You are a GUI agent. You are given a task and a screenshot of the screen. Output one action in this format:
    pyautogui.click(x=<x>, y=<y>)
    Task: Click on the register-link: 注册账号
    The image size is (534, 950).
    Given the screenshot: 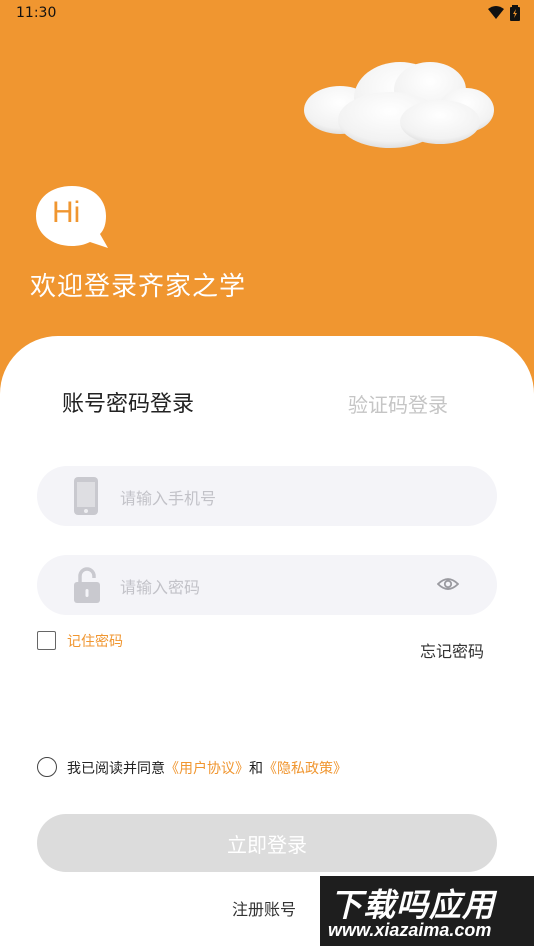 What is the action you would take?
    pyautogui.click(x=264, y=908)
    